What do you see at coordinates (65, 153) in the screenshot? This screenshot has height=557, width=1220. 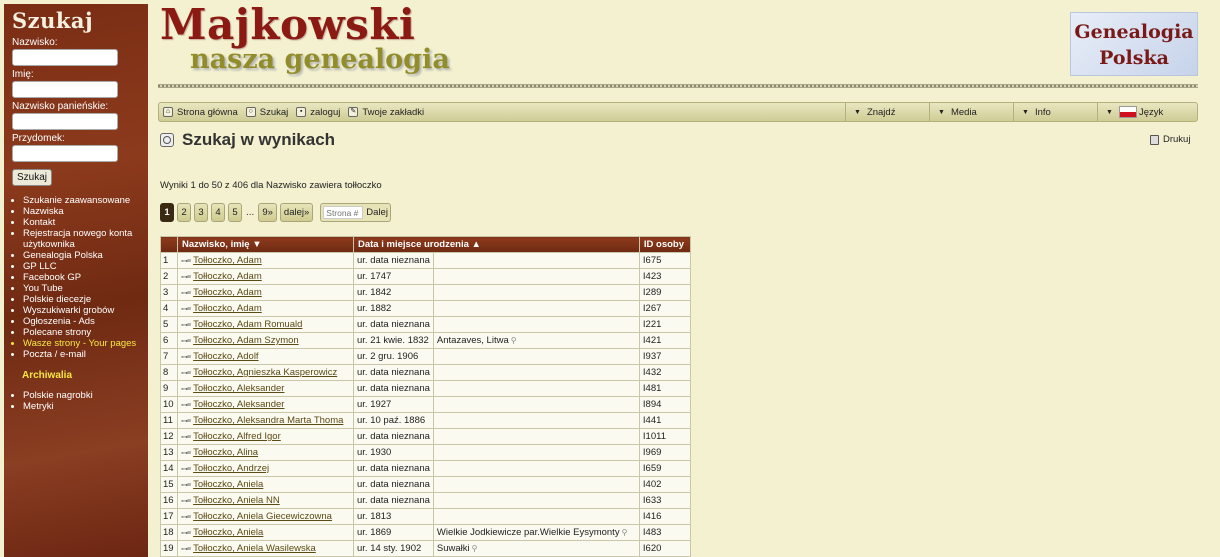 I see `nickname-input` at bounding box center [65, 153].